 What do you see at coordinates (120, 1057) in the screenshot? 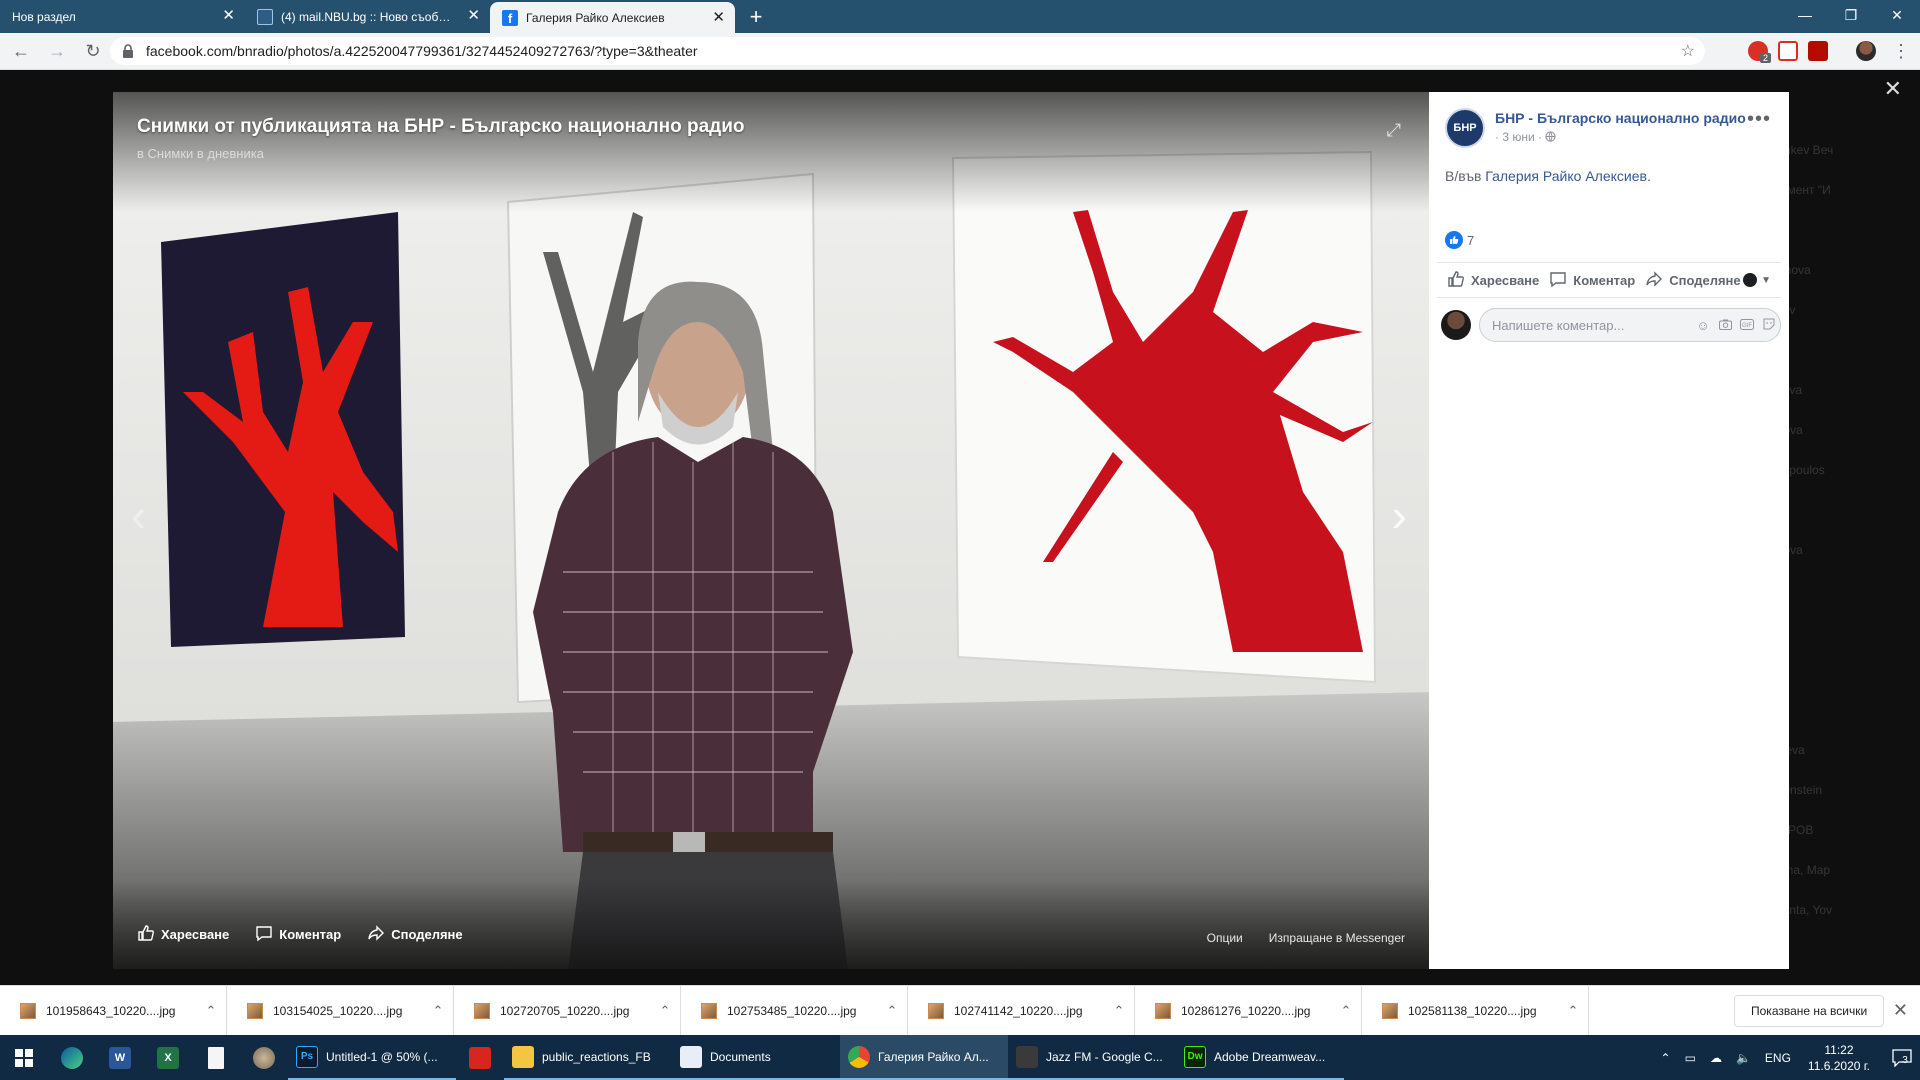
I see `word-icon: W` at bounding box center [120, 1057].